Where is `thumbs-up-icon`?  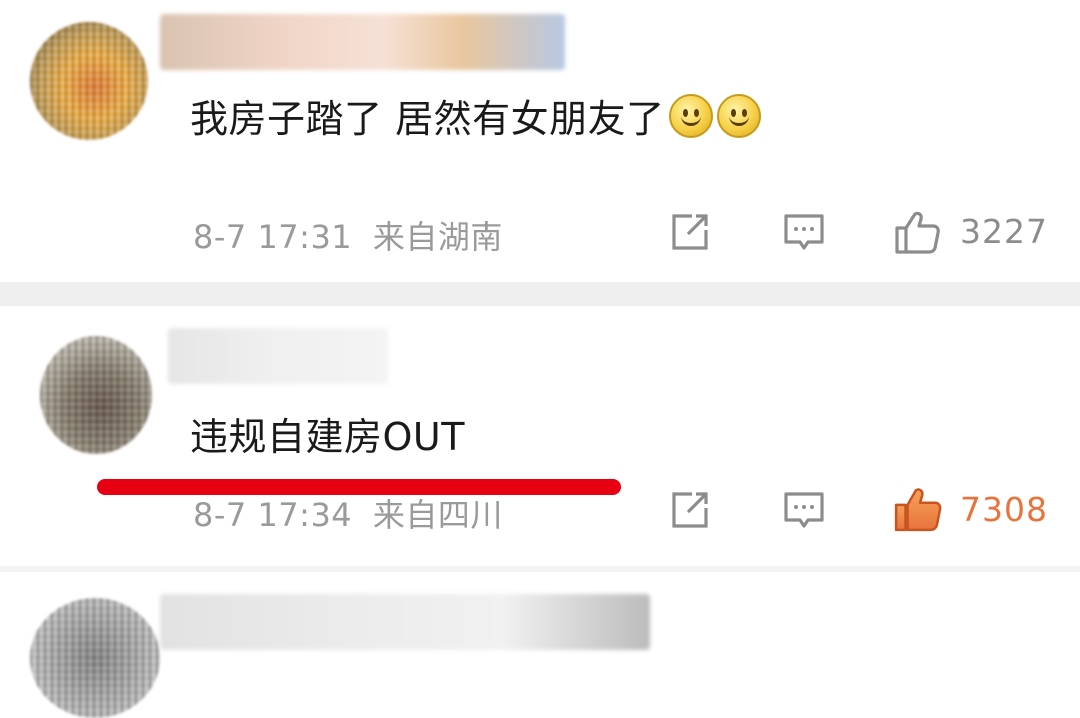 thumbs-up-icon is located at coordinates (917, 232).